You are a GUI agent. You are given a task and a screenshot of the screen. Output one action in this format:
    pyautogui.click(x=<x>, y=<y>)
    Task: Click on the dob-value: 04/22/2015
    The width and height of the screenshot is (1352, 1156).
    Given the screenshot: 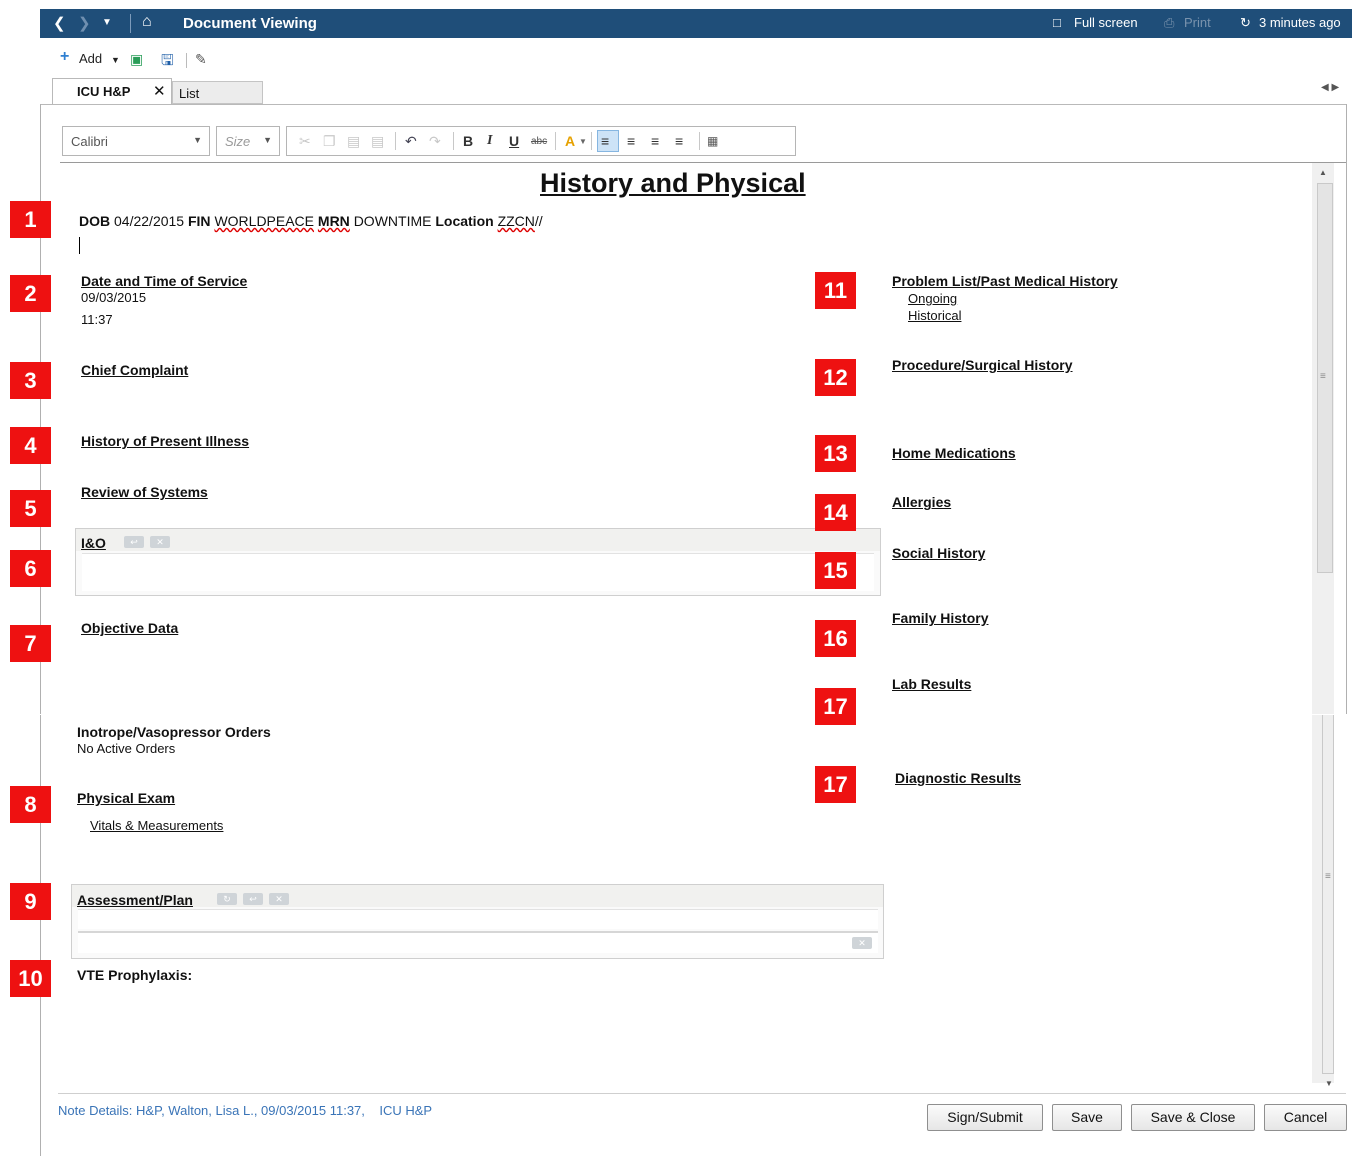 What is the action you would take?
    pyautogui.click(x=149, y=221)
    